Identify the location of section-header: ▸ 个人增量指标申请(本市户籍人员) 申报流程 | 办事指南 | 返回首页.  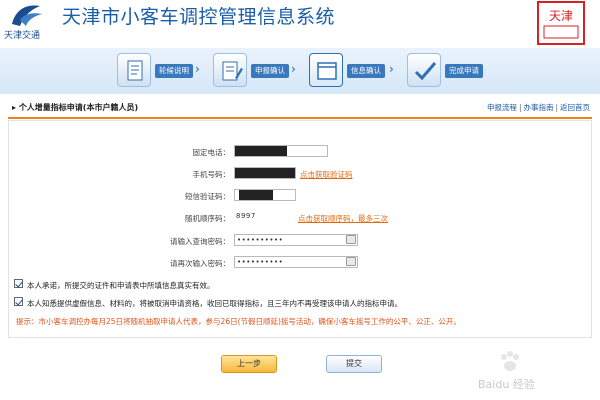
(300, 107).